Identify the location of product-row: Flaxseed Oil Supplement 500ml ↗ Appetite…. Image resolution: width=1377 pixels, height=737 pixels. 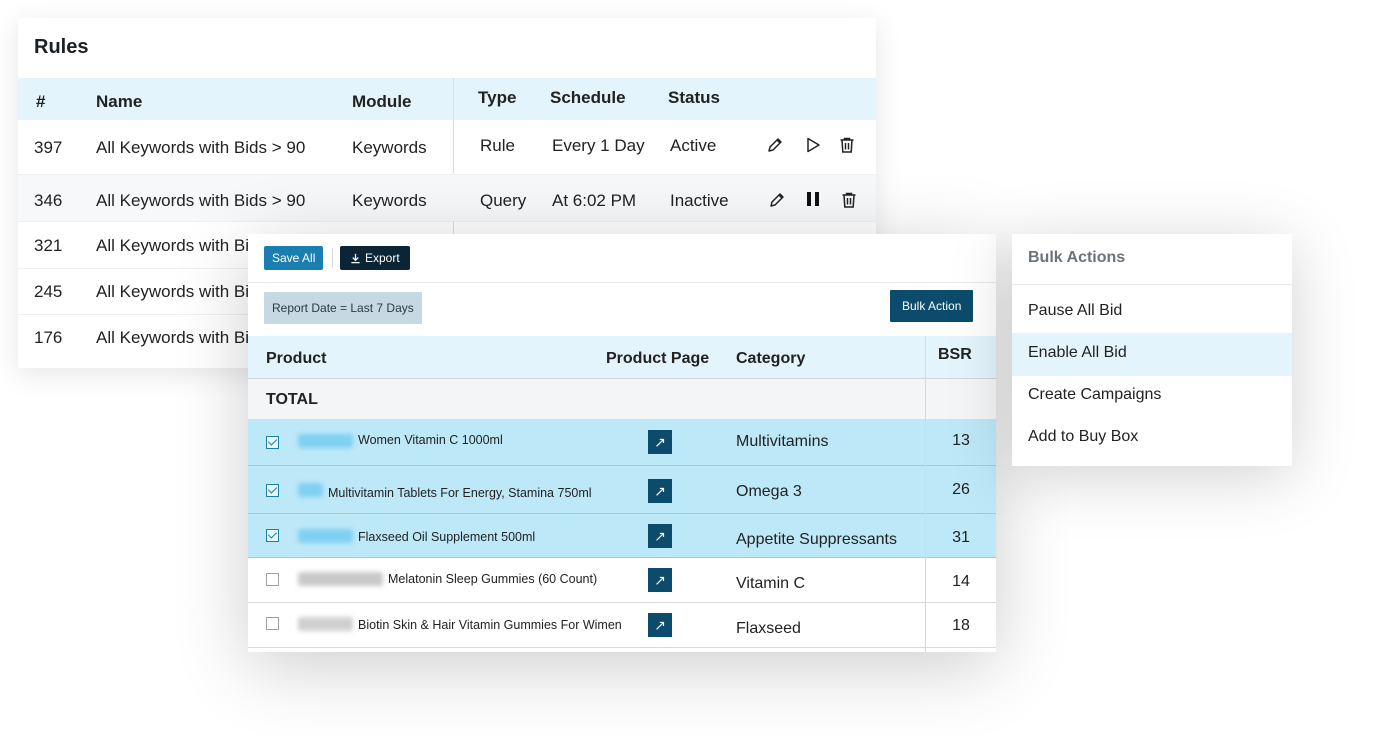
(622, 536).